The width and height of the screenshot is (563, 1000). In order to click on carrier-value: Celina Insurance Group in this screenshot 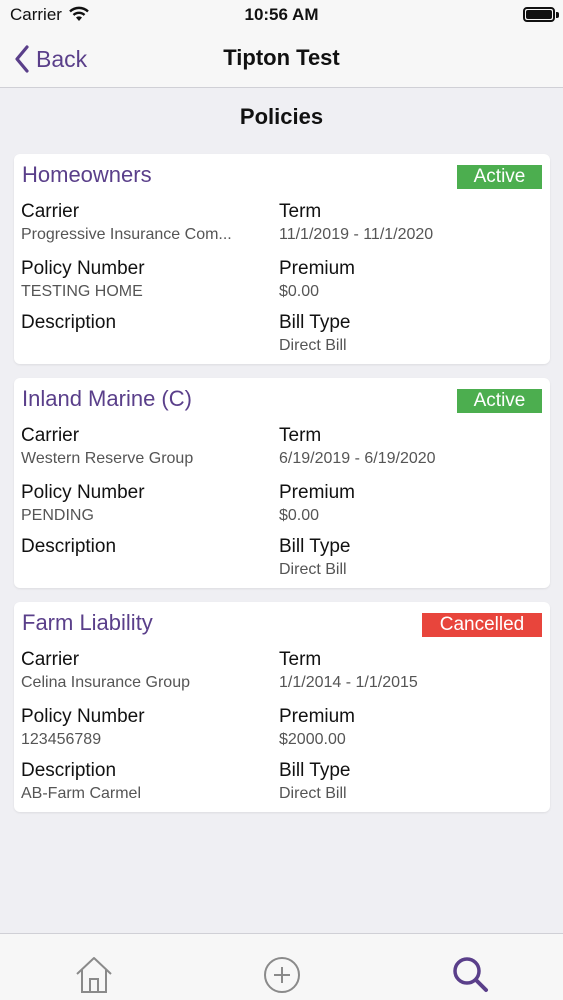, I will do `click(105, 682)`.